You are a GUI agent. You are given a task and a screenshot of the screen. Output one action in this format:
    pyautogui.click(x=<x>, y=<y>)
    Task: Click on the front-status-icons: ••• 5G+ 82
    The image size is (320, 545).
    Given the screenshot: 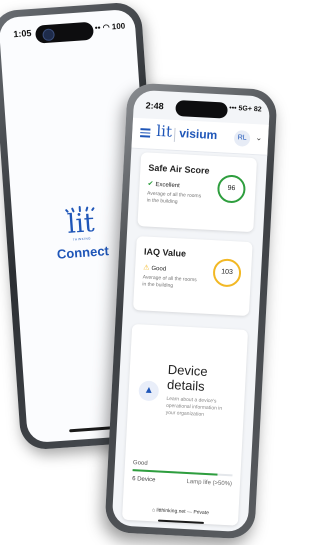 What is the action you would take?
    pyautogui.click(x=245, y=109)
    